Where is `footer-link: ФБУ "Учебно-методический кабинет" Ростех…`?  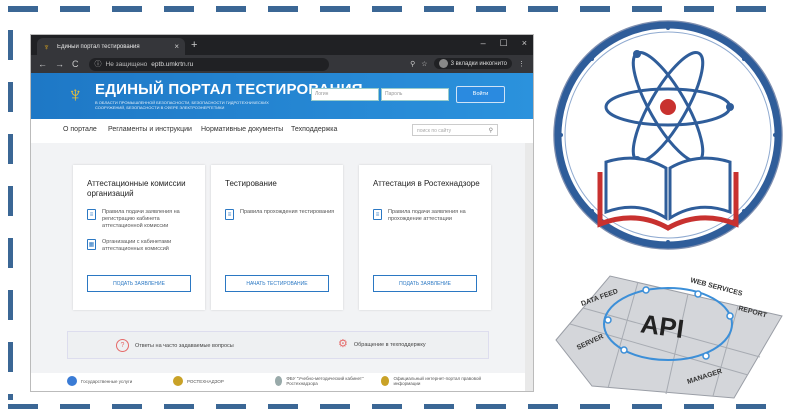 footer-link: ФБУ "Учебно-методический кабинет" Ростех… is located at coordinates (321, 381).